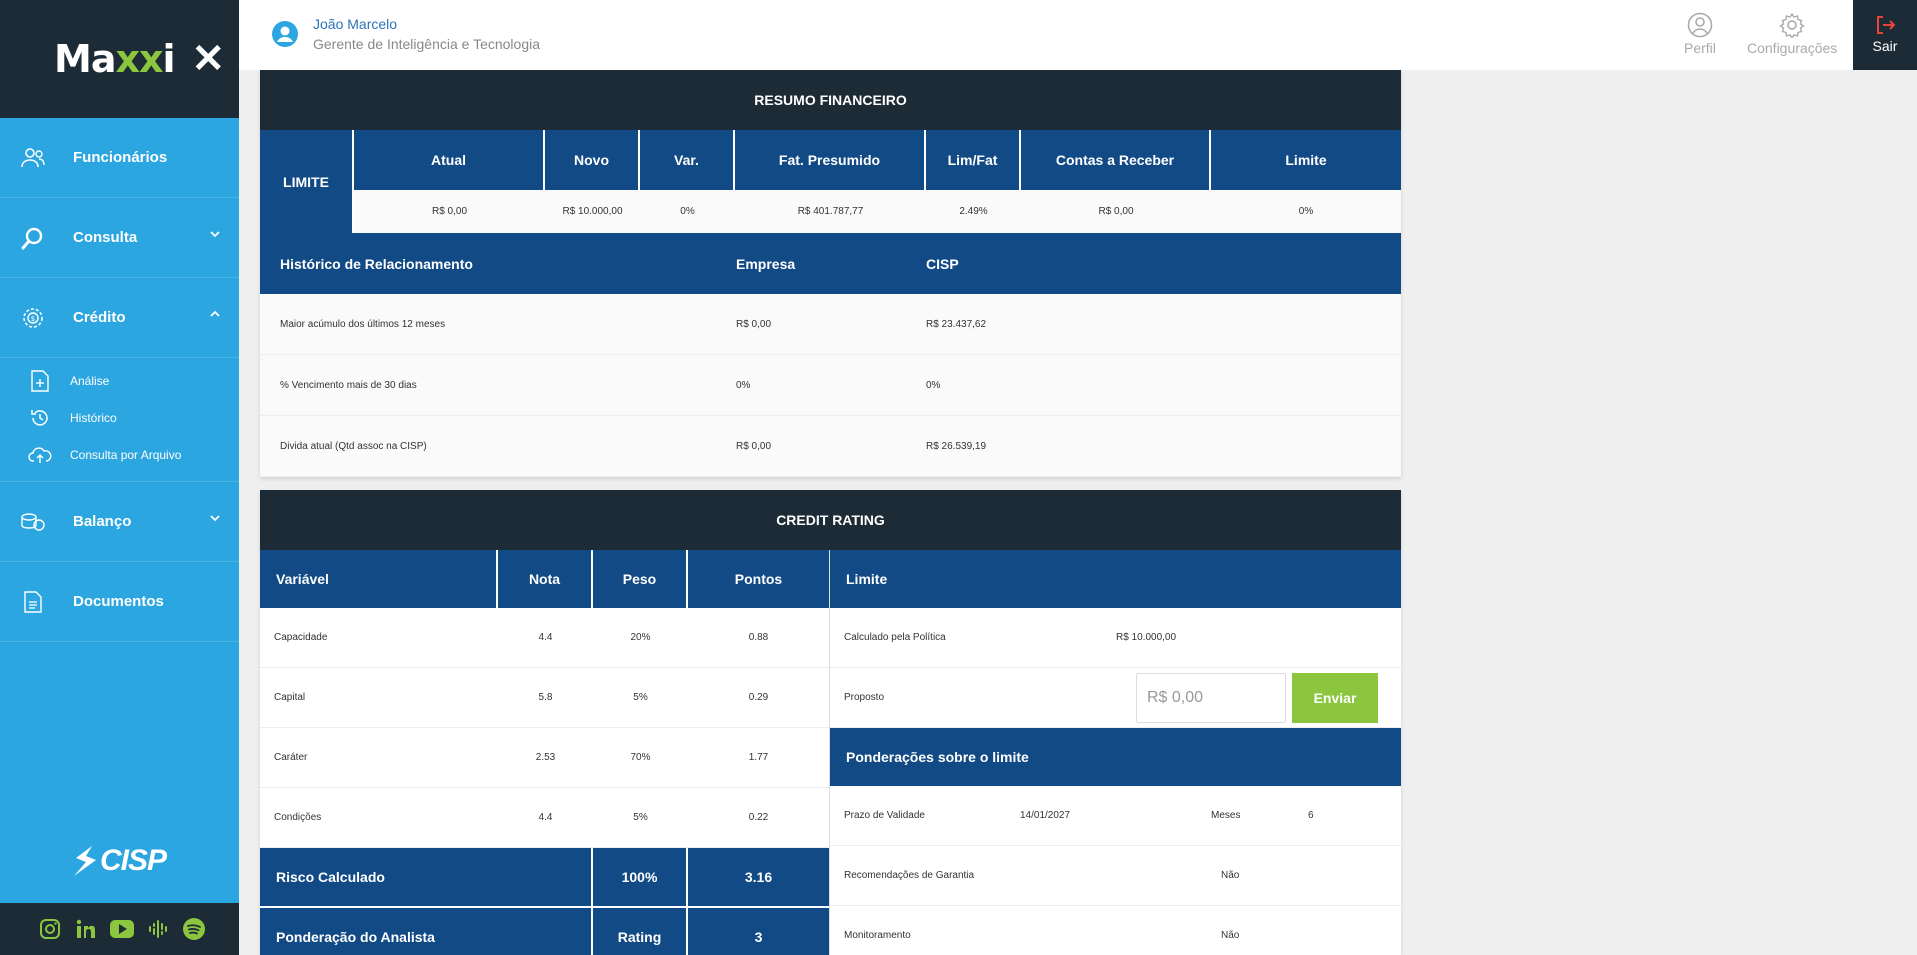 The height and width of the screenshot is (955, 1917). Describe the element at coordinates (544, 758) in the screenshot. I see `table-row: Caráter 2.53 70% 1.77` at that location.